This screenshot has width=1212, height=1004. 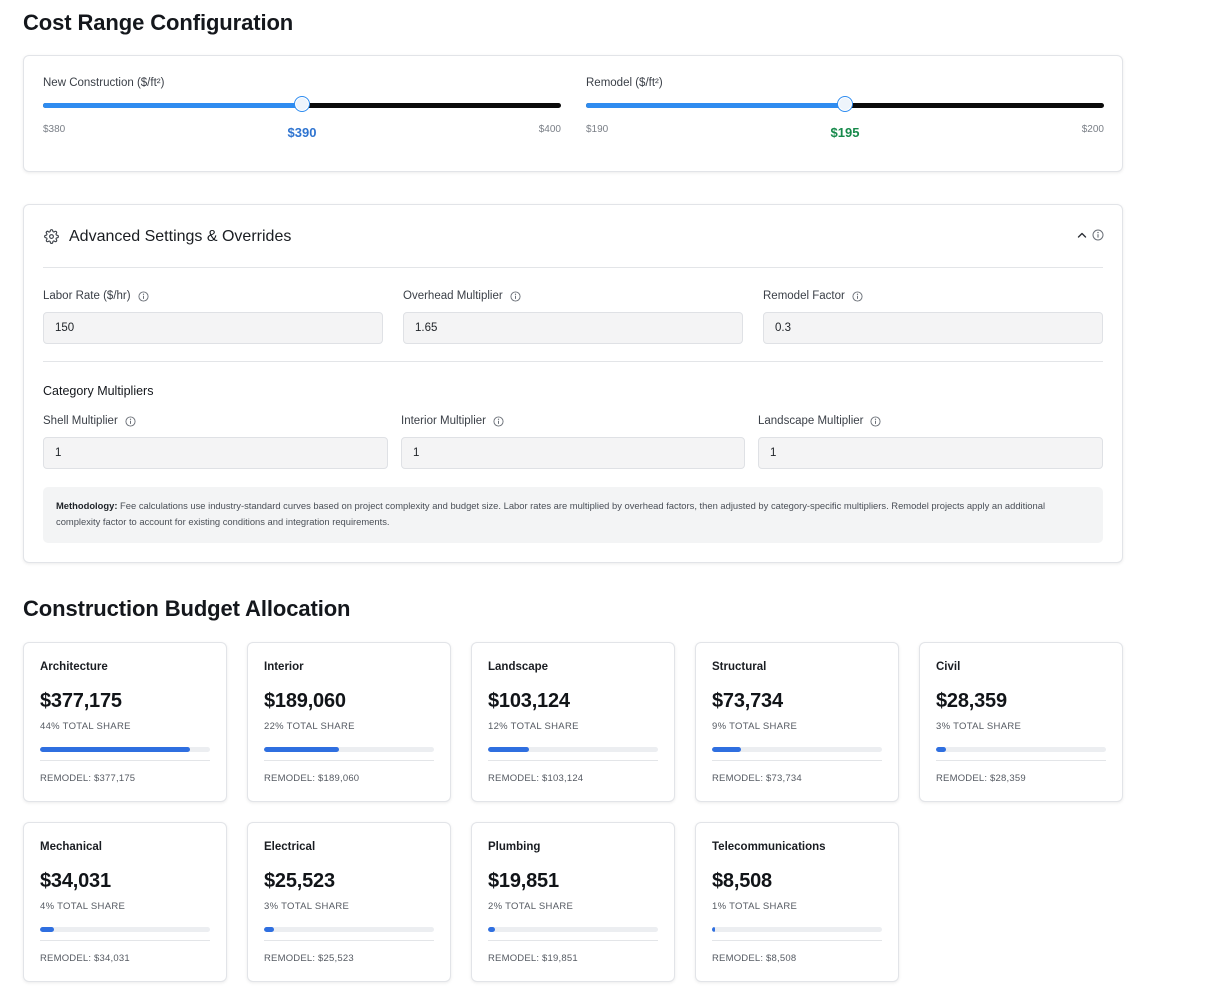 What do you see at coordinates (104, 83) in the screenshot?
I see `slider-label: New Construction ($/ft²)` at bounding box center [104, 83].